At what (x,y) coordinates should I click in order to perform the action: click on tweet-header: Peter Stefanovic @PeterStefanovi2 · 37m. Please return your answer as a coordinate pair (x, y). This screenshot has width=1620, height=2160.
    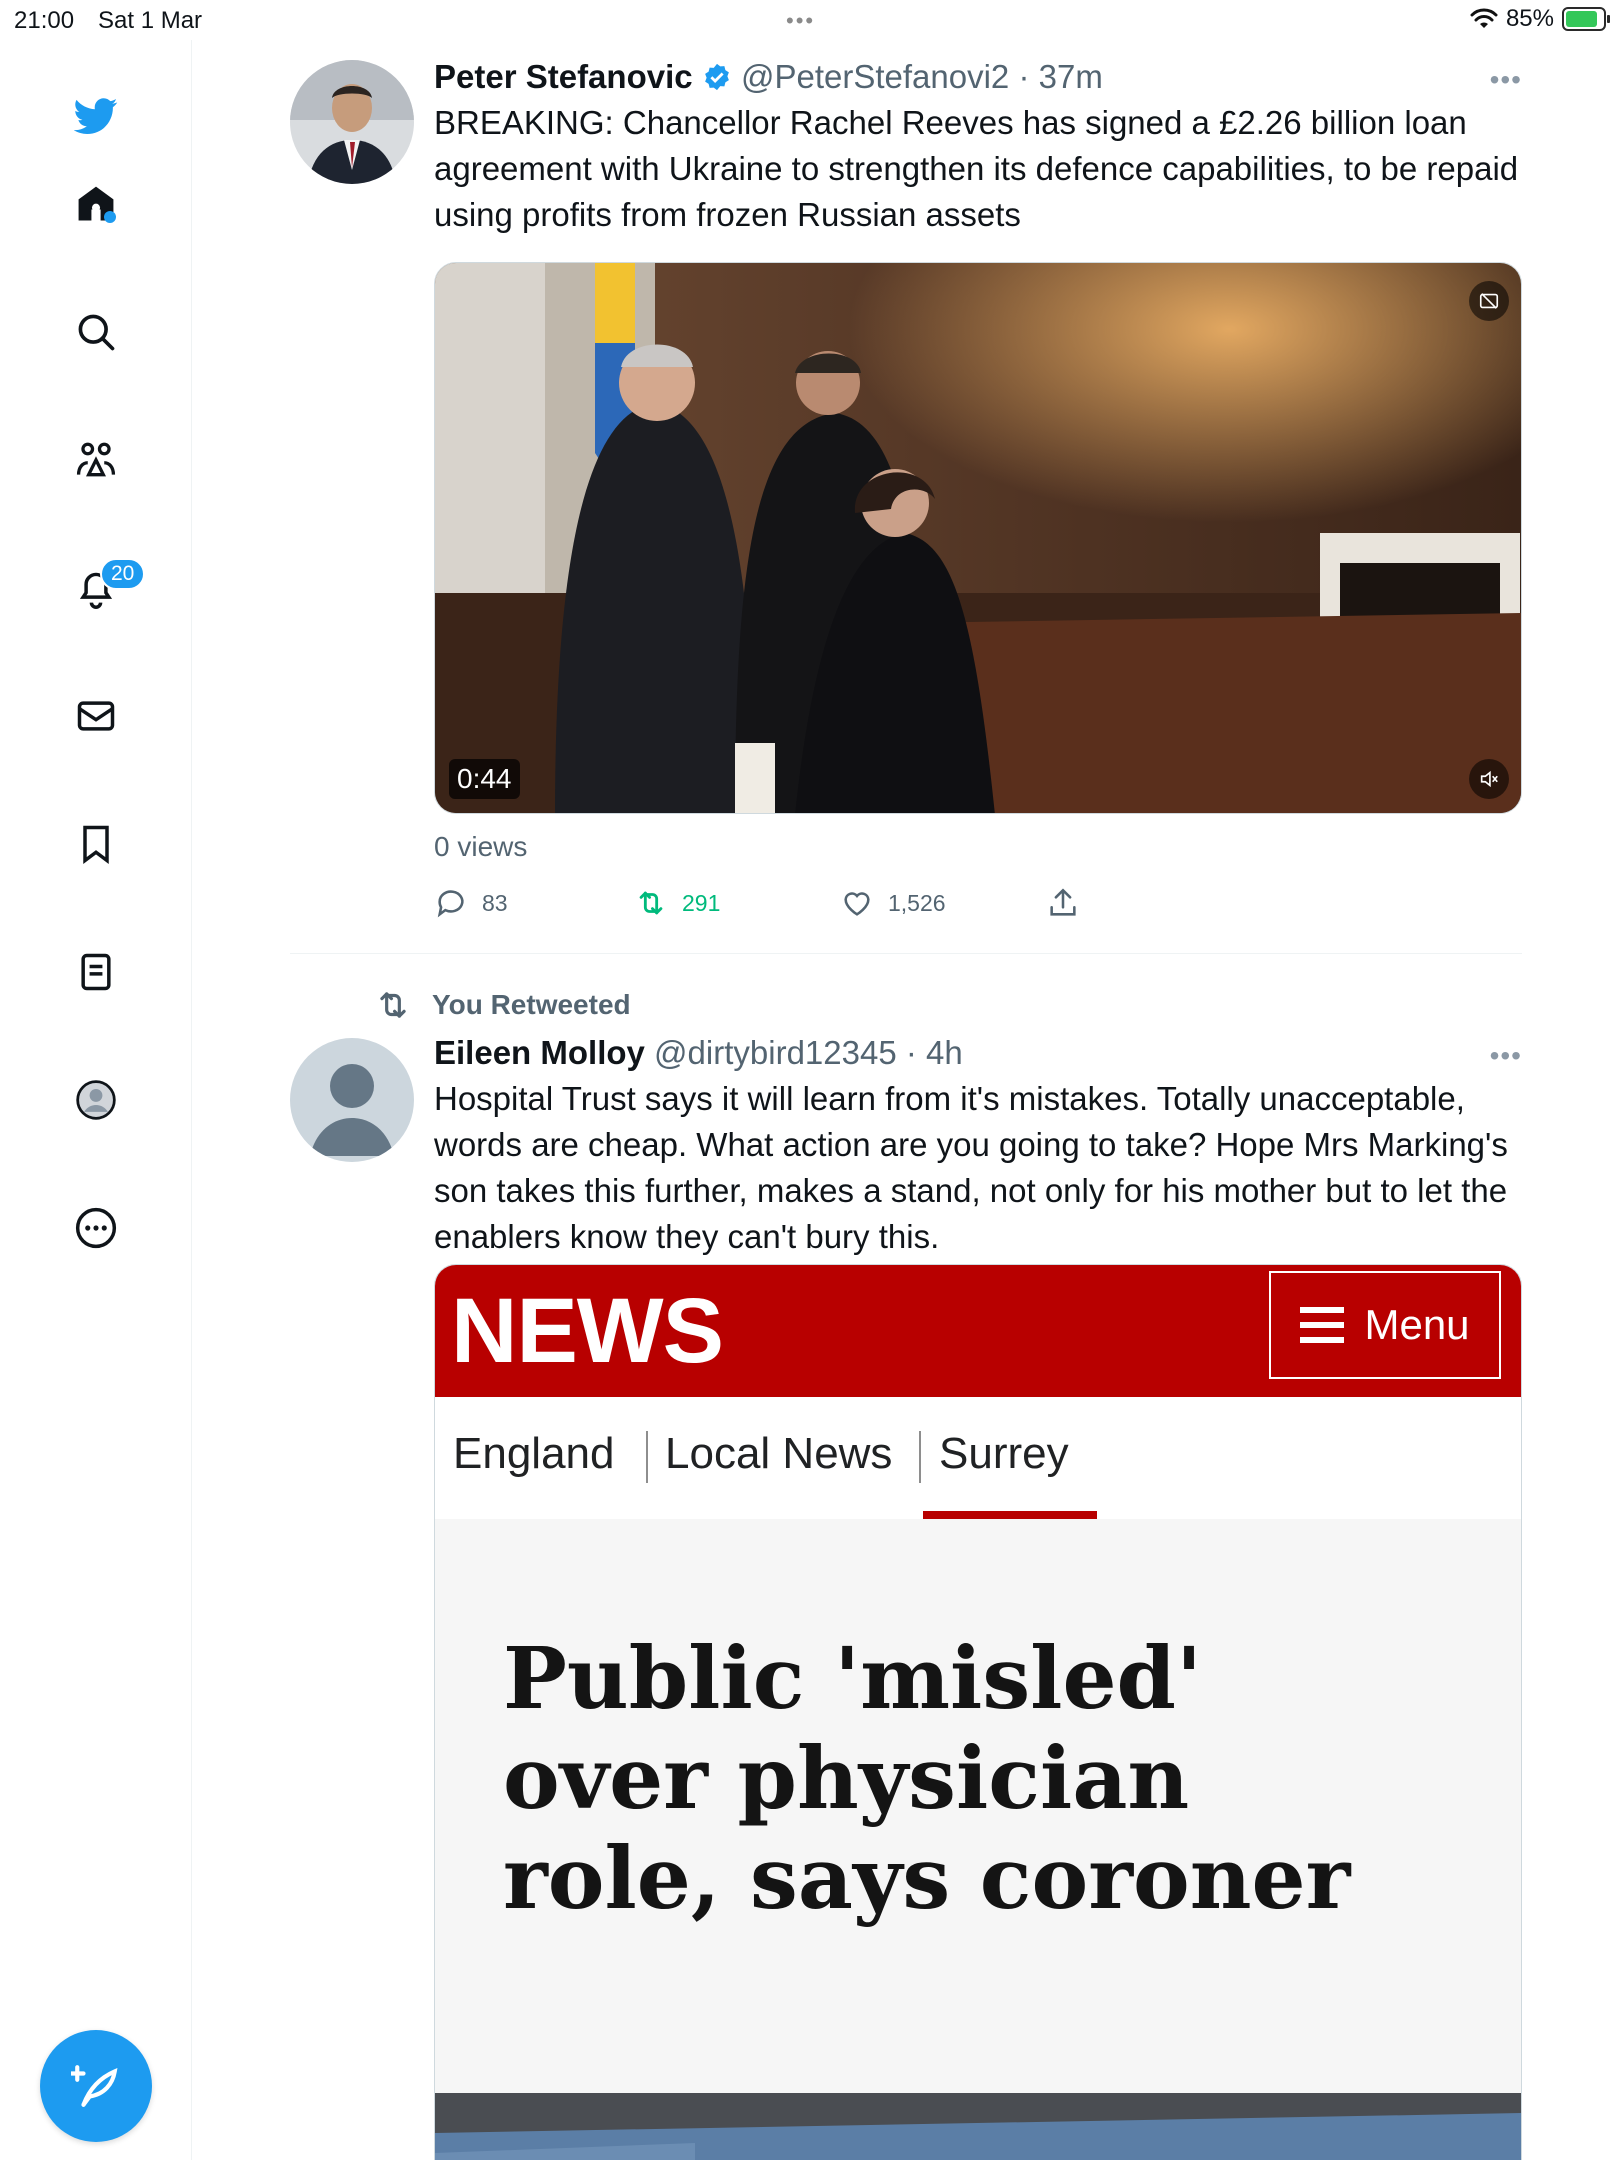
    Looking at the image, I should click on (978, 77).